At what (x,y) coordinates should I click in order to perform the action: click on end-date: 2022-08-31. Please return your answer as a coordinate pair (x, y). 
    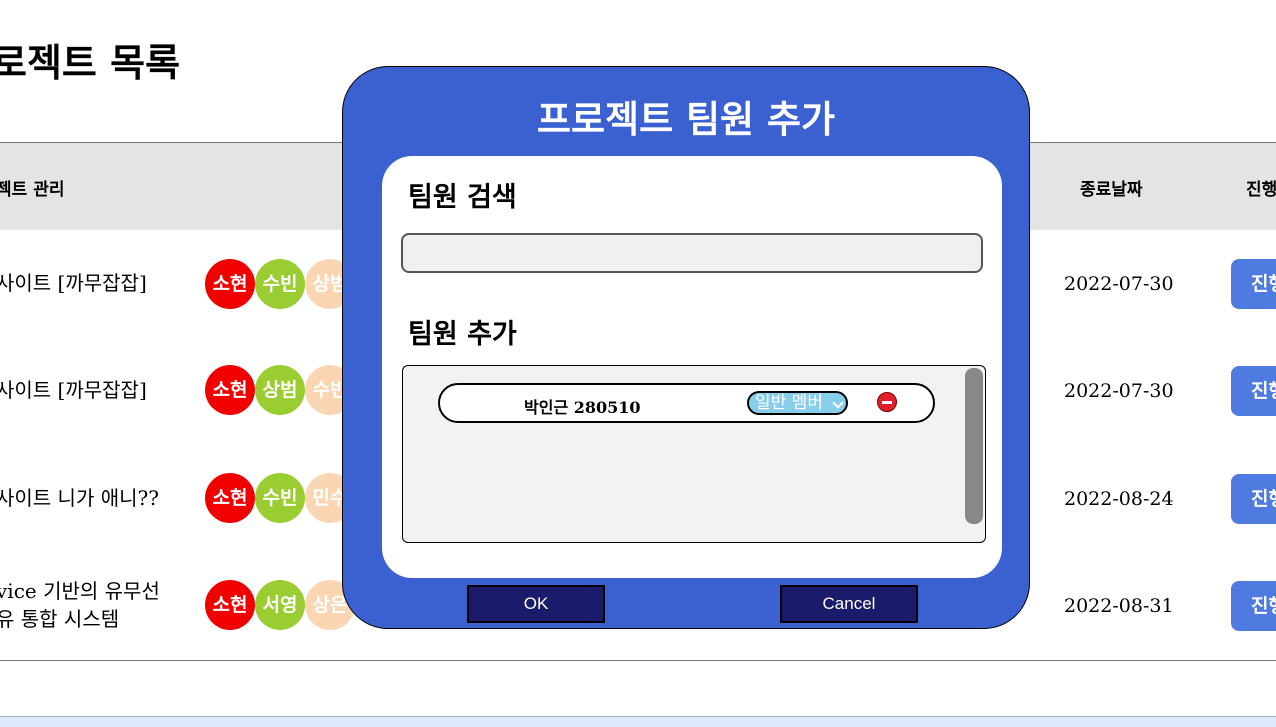
    Looking at the image, I should click on (1119, 606).